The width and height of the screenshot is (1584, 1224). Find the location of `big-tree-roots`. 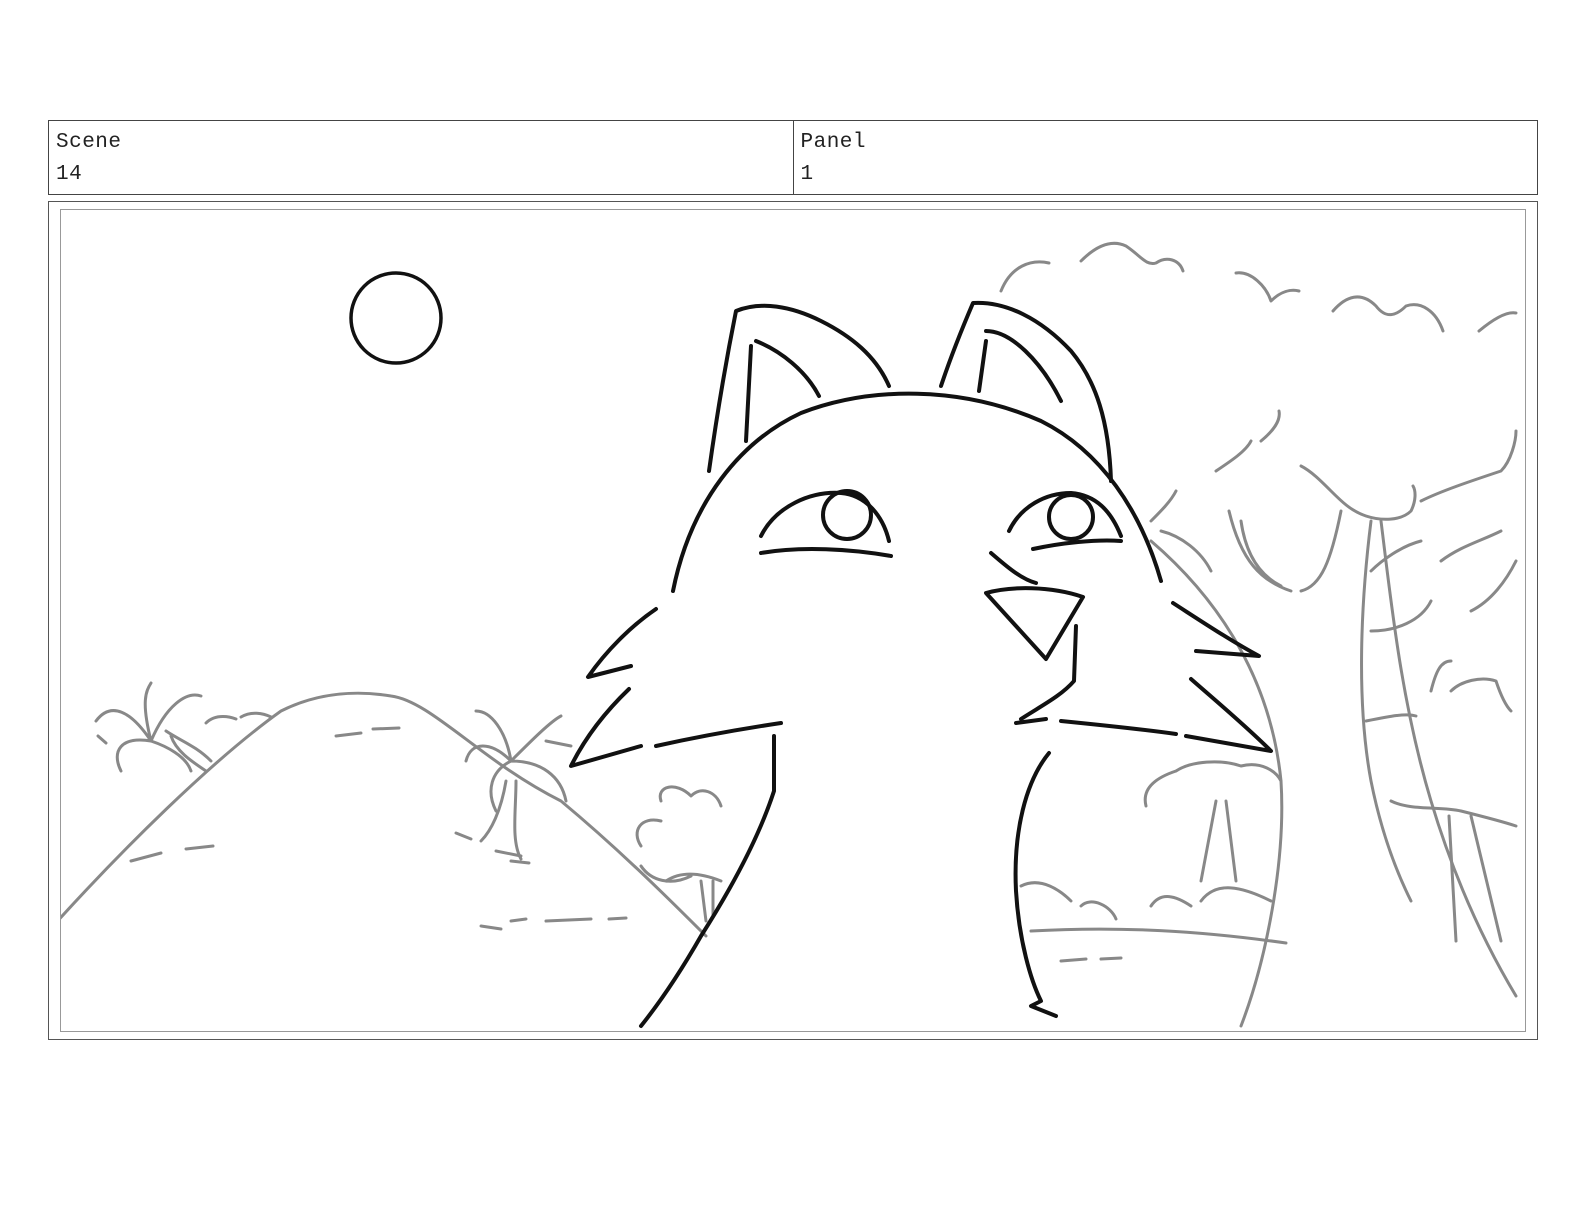

big-tree-roots is located at coordinates (1453, 871).